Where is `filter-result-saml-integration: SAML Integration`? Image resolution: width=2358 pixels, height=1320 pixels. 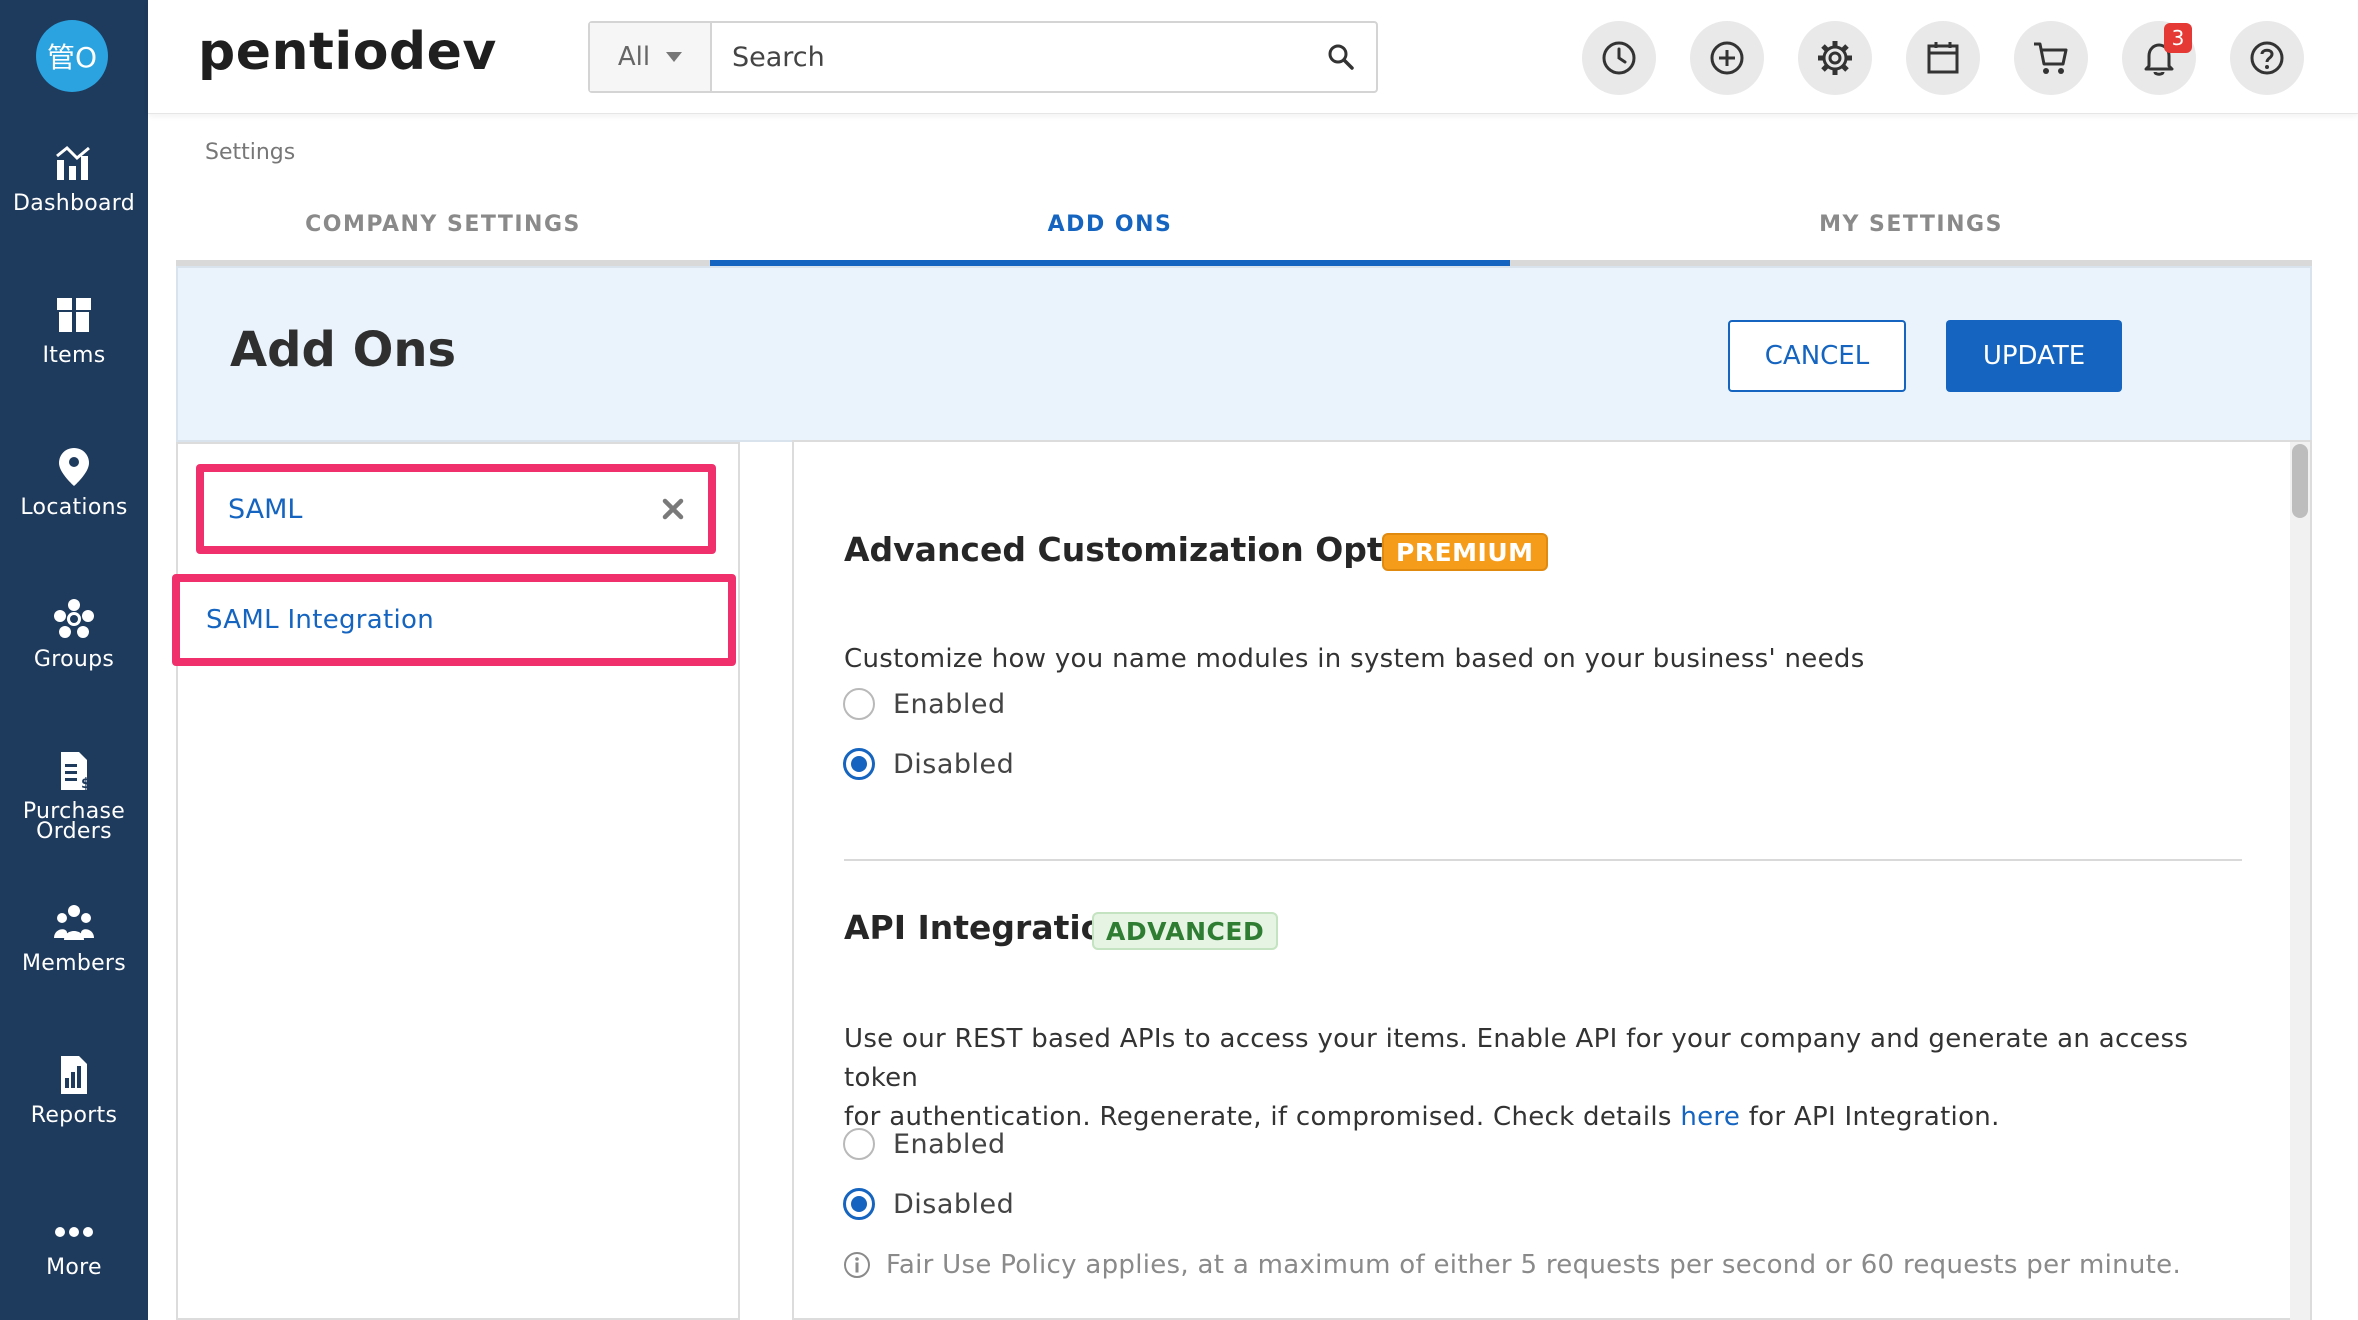
filter-result-saml-integration: SAML Integration is located at coordinates (454, 620).